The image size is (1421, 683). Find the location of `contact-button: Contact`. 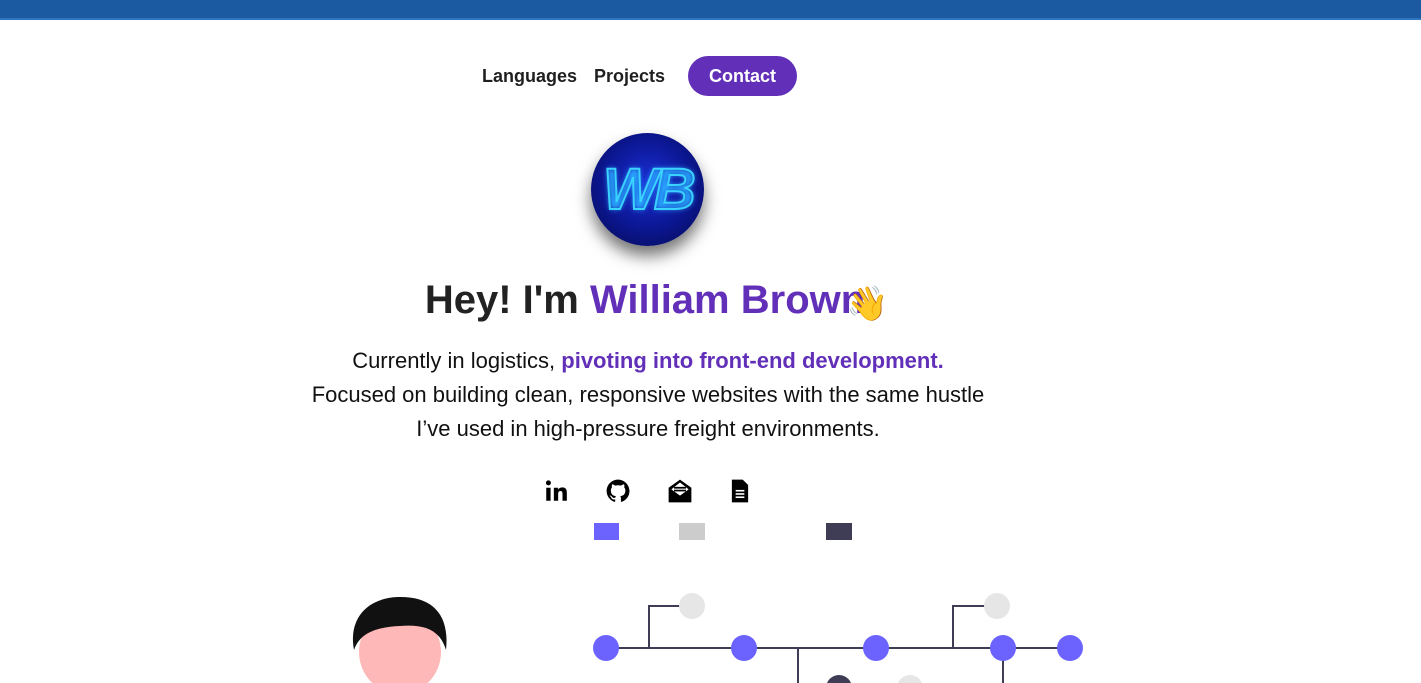

contact-button: Contact is located at coordinates (742, 76).